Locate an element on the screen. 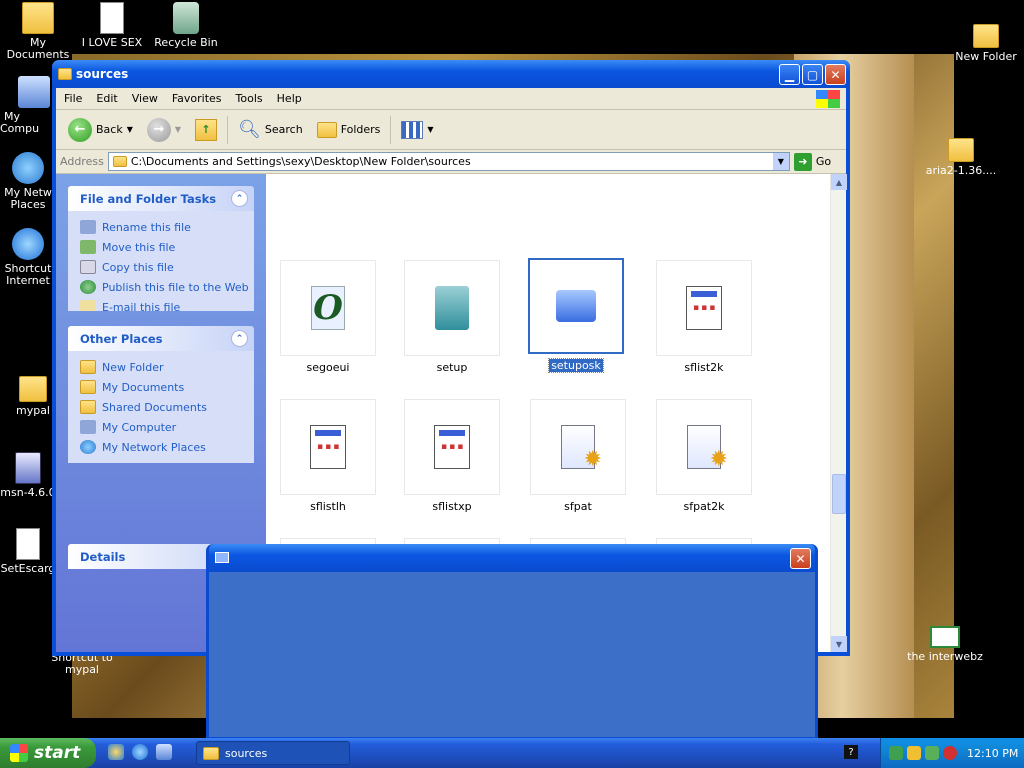 Image resolution: width=1024 pixels, height=768 pixels. desktop-icon-shortcut-internet: Shortcut Internet is located at coordinates (28, 257).